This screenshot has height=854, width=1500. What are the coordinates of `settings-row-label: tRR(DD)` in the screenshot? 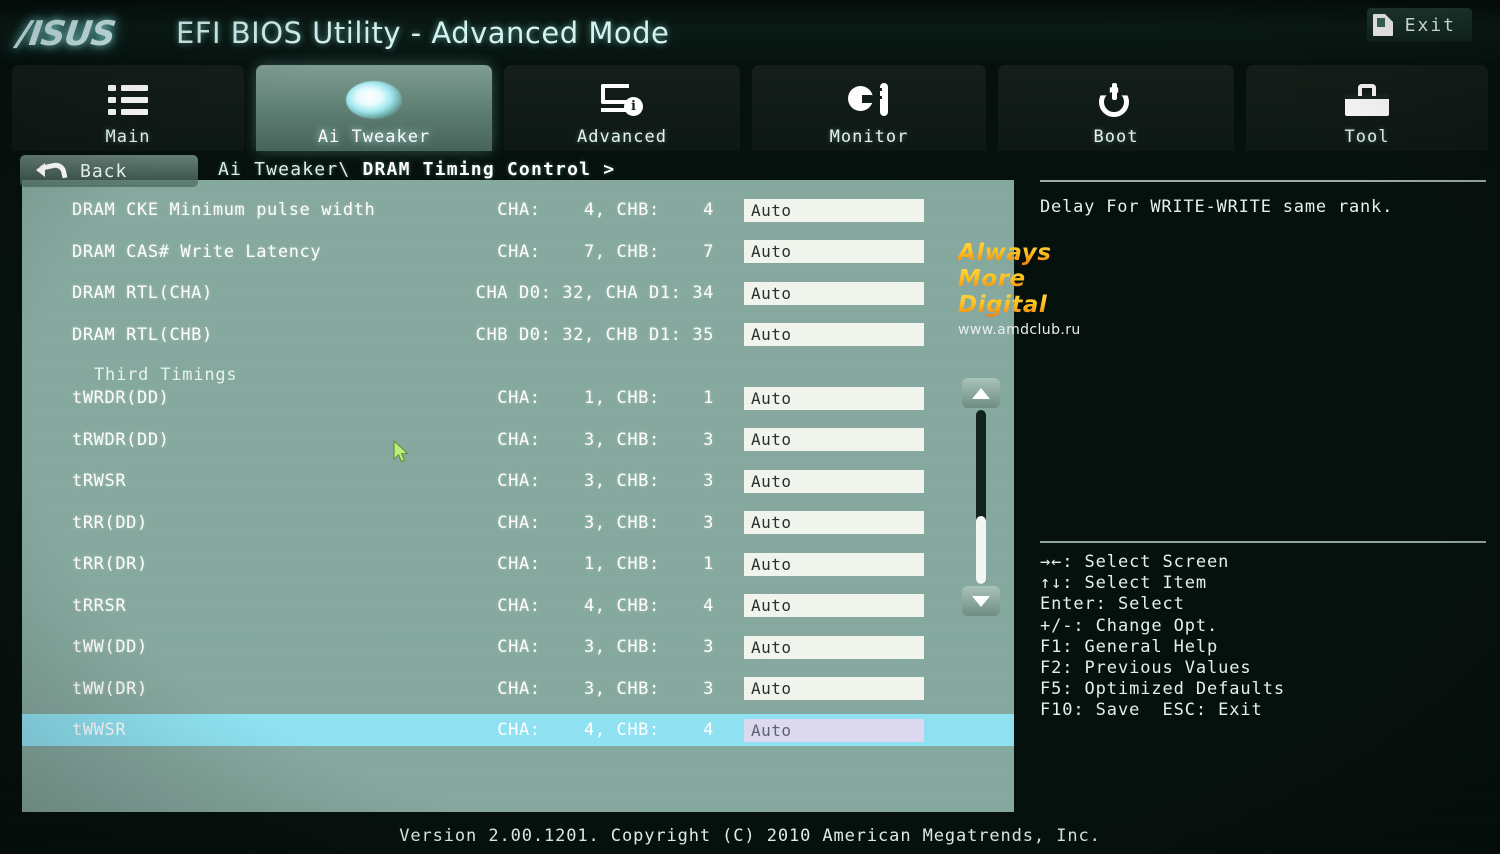 It's located at (110, 522).